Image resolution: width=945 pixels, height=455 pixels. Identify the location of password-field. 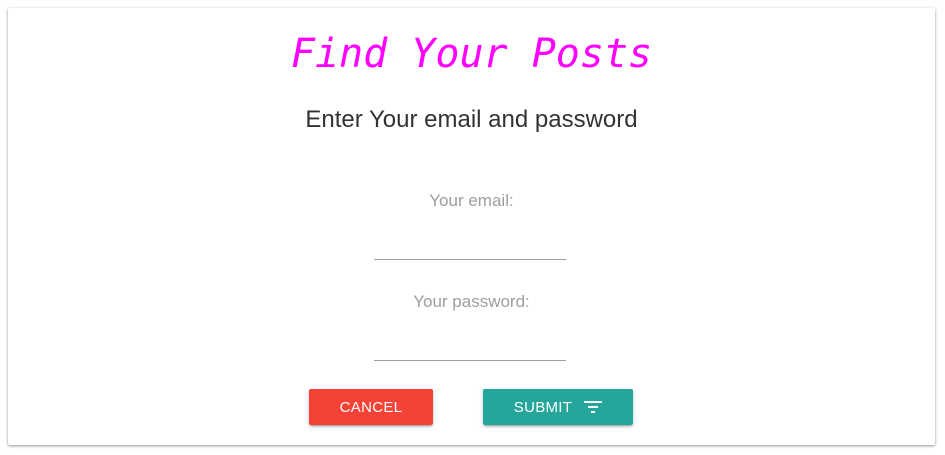
(470, 346).